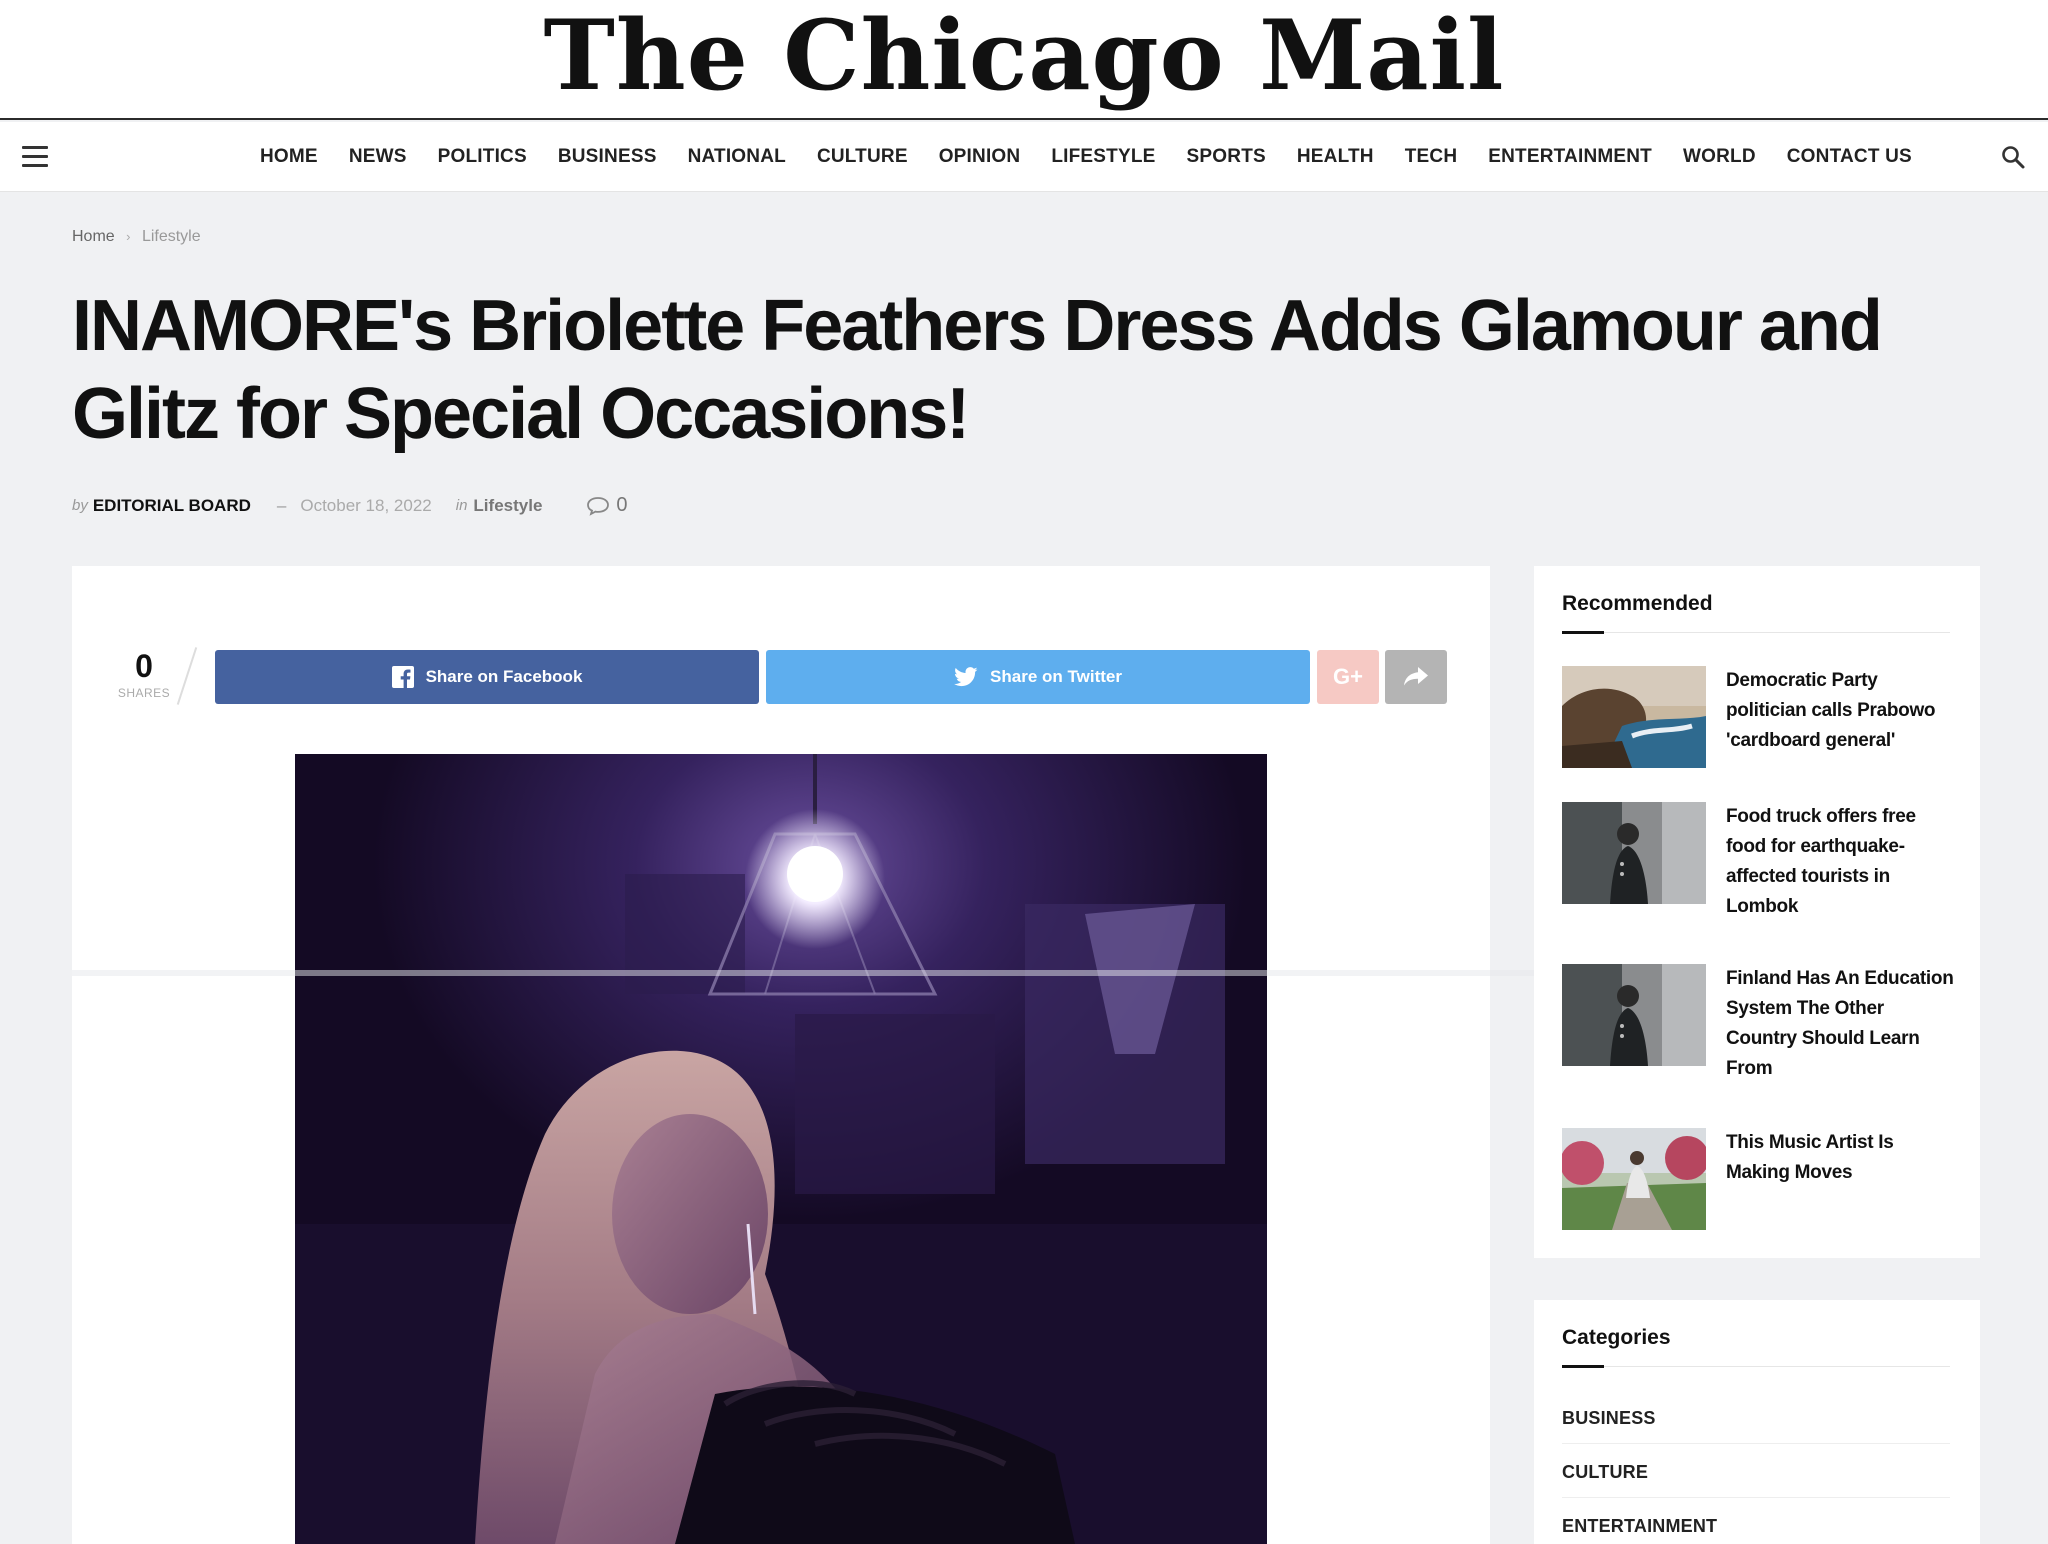 The image size is (2048, 1544). Describe the element at coordinates (172, 506) in the screenshot. I see `author-link: EDITORIAL BOARD` at that location.